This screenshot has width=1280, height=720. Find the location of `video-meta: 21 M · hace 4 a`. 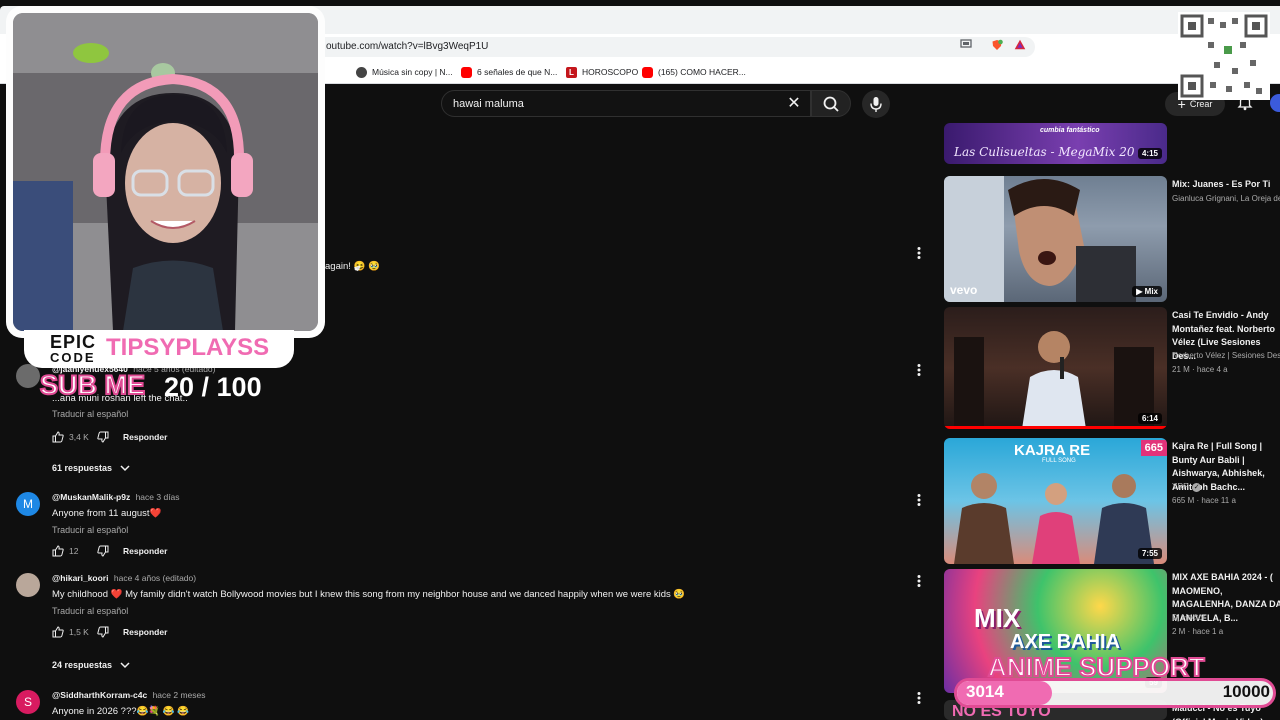

video-meta: 21 M · hace 4 a is located at coordinates (1200, 369).